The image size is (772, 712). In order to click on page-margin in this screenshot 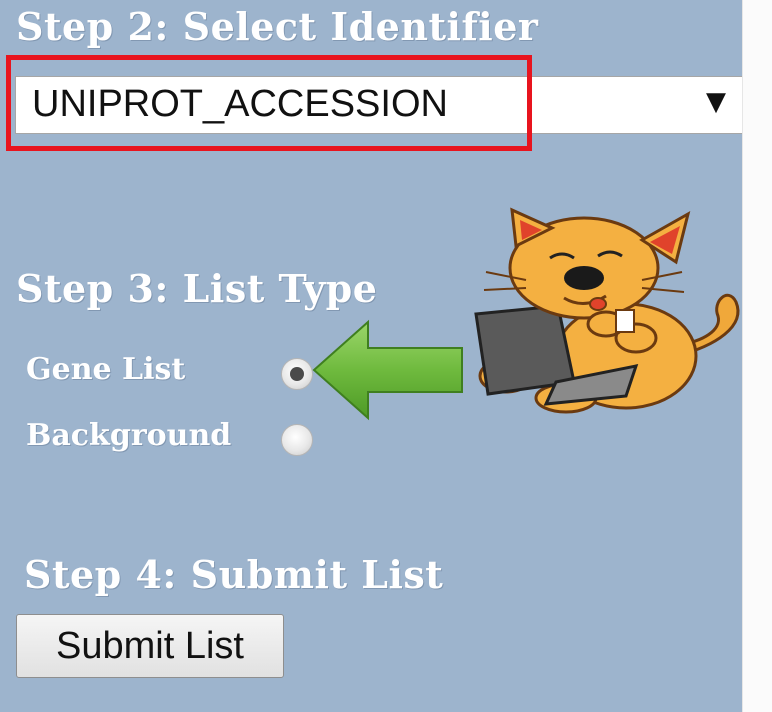, I will do `click(757, 356)`.